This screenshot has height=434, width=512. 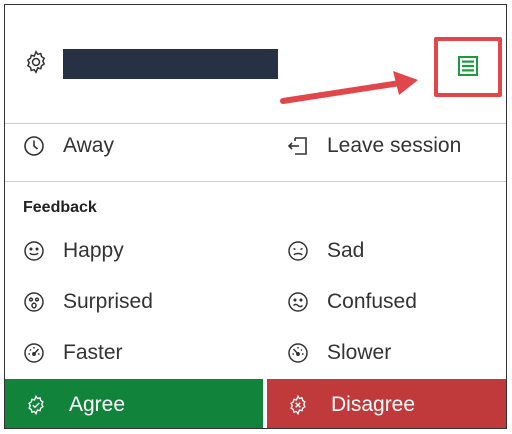 I want to click on feedback-label: Confused, so click(x=372, y=301).